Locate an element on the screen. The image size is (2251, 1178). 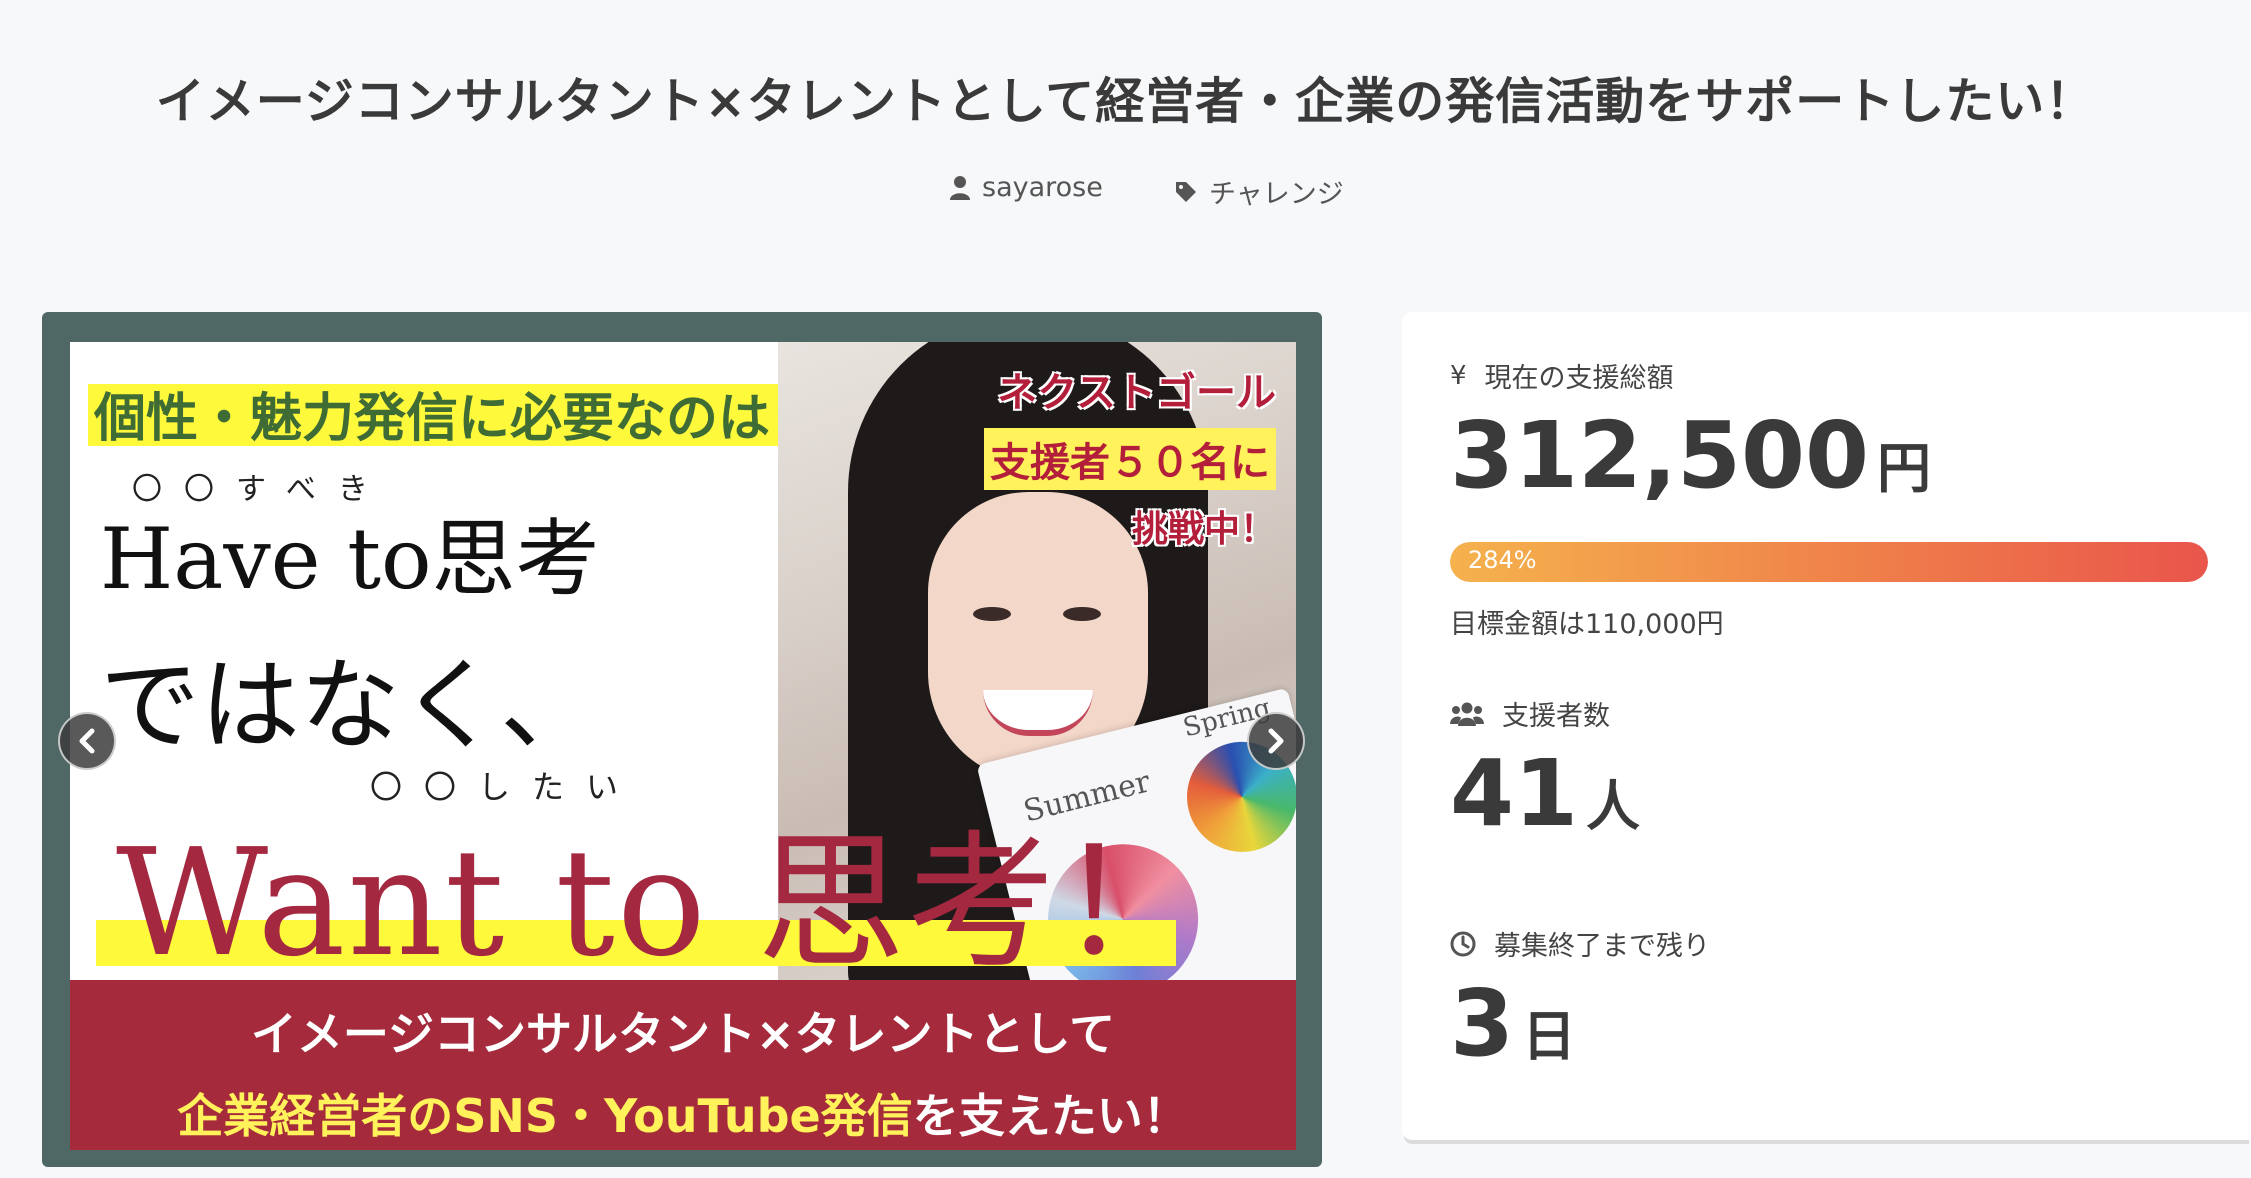
backers-label-text: 支援者数 is located at coordinates (1556, 716).